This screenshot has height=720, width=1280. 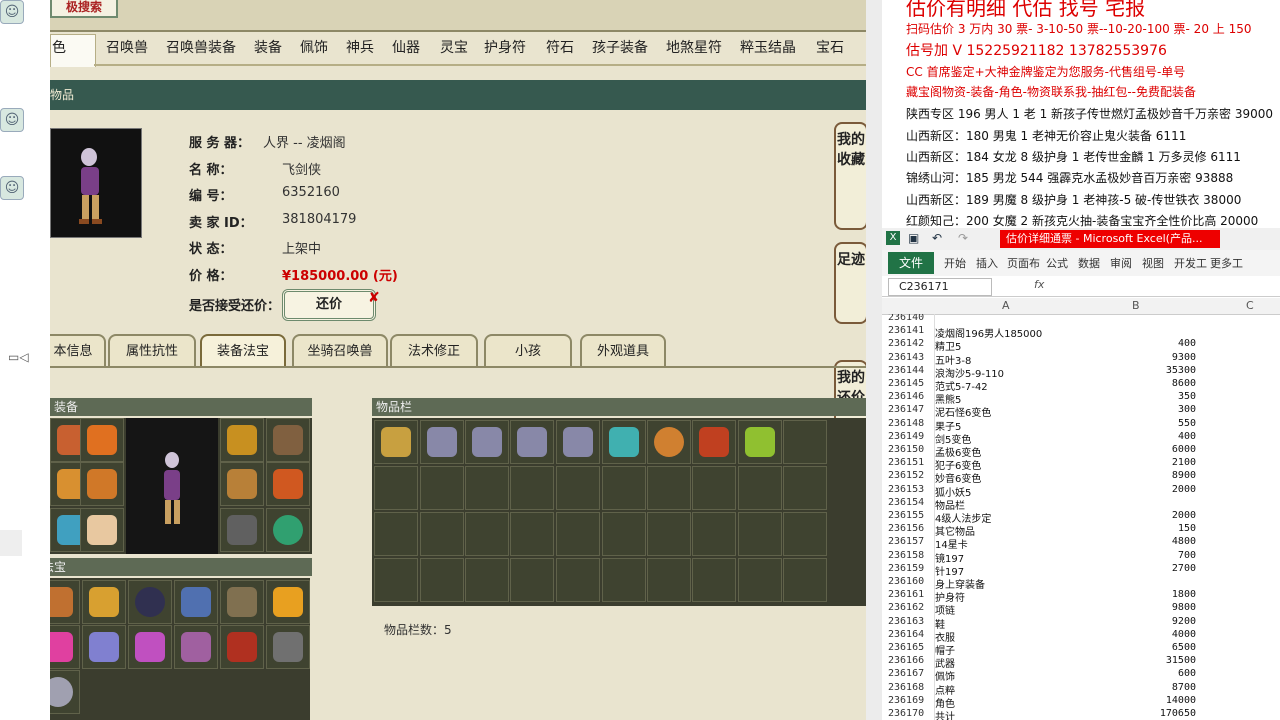 What do you see at coordinates (1137, 647) in the screenshot?
I see `cell-b: 6500` at bounding box center [1137, 647].